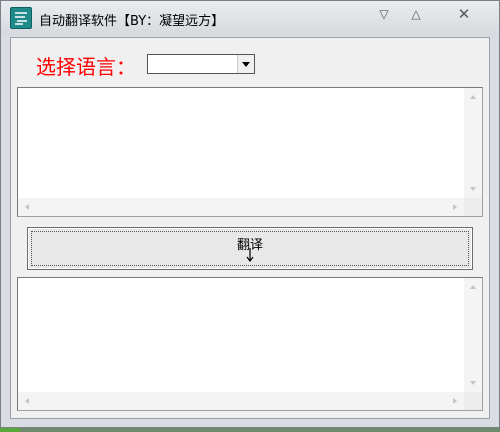  Describe the element at coordinates (250, 256) in the screenshot. I see `text-cursor-icon` at that location.